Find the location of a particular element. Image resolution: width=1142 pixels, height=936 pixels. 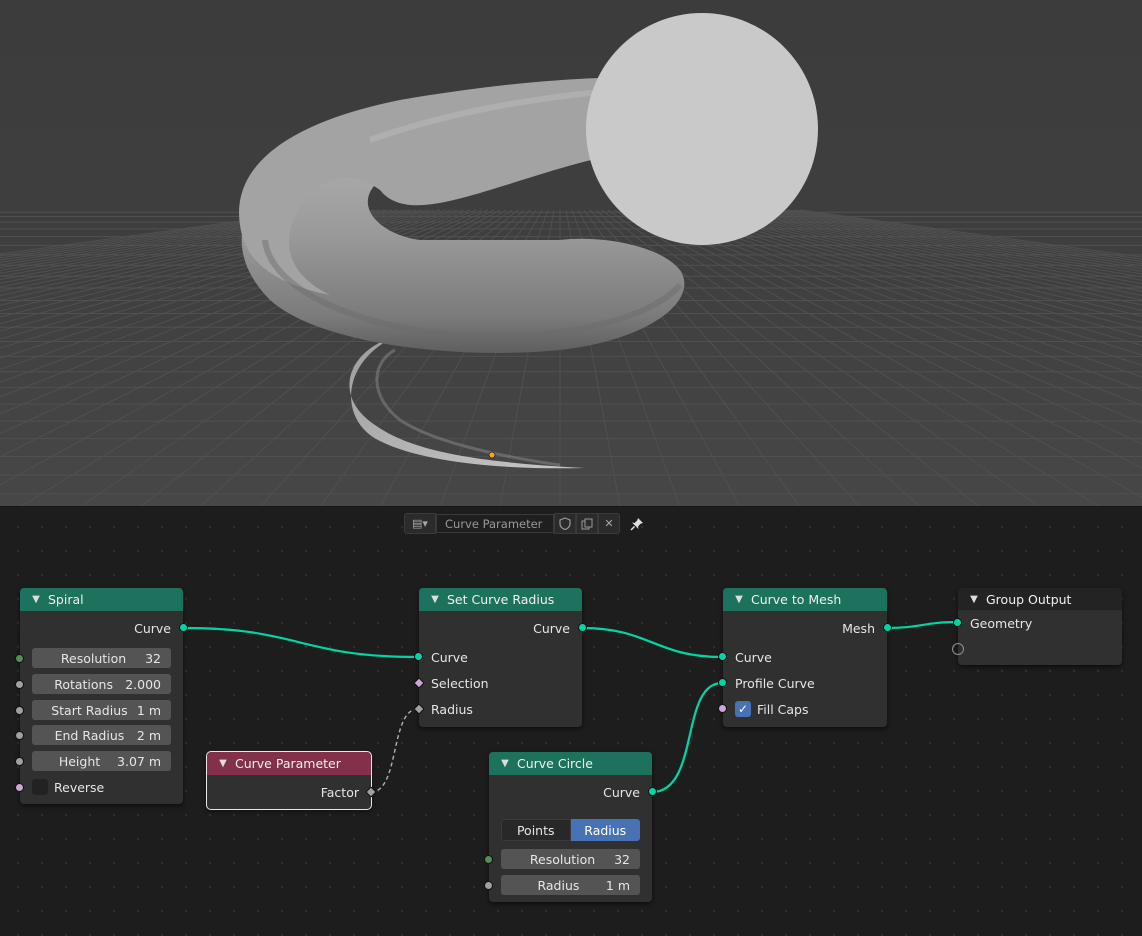

input-socket-rotations is located at coordinates (19, 684).